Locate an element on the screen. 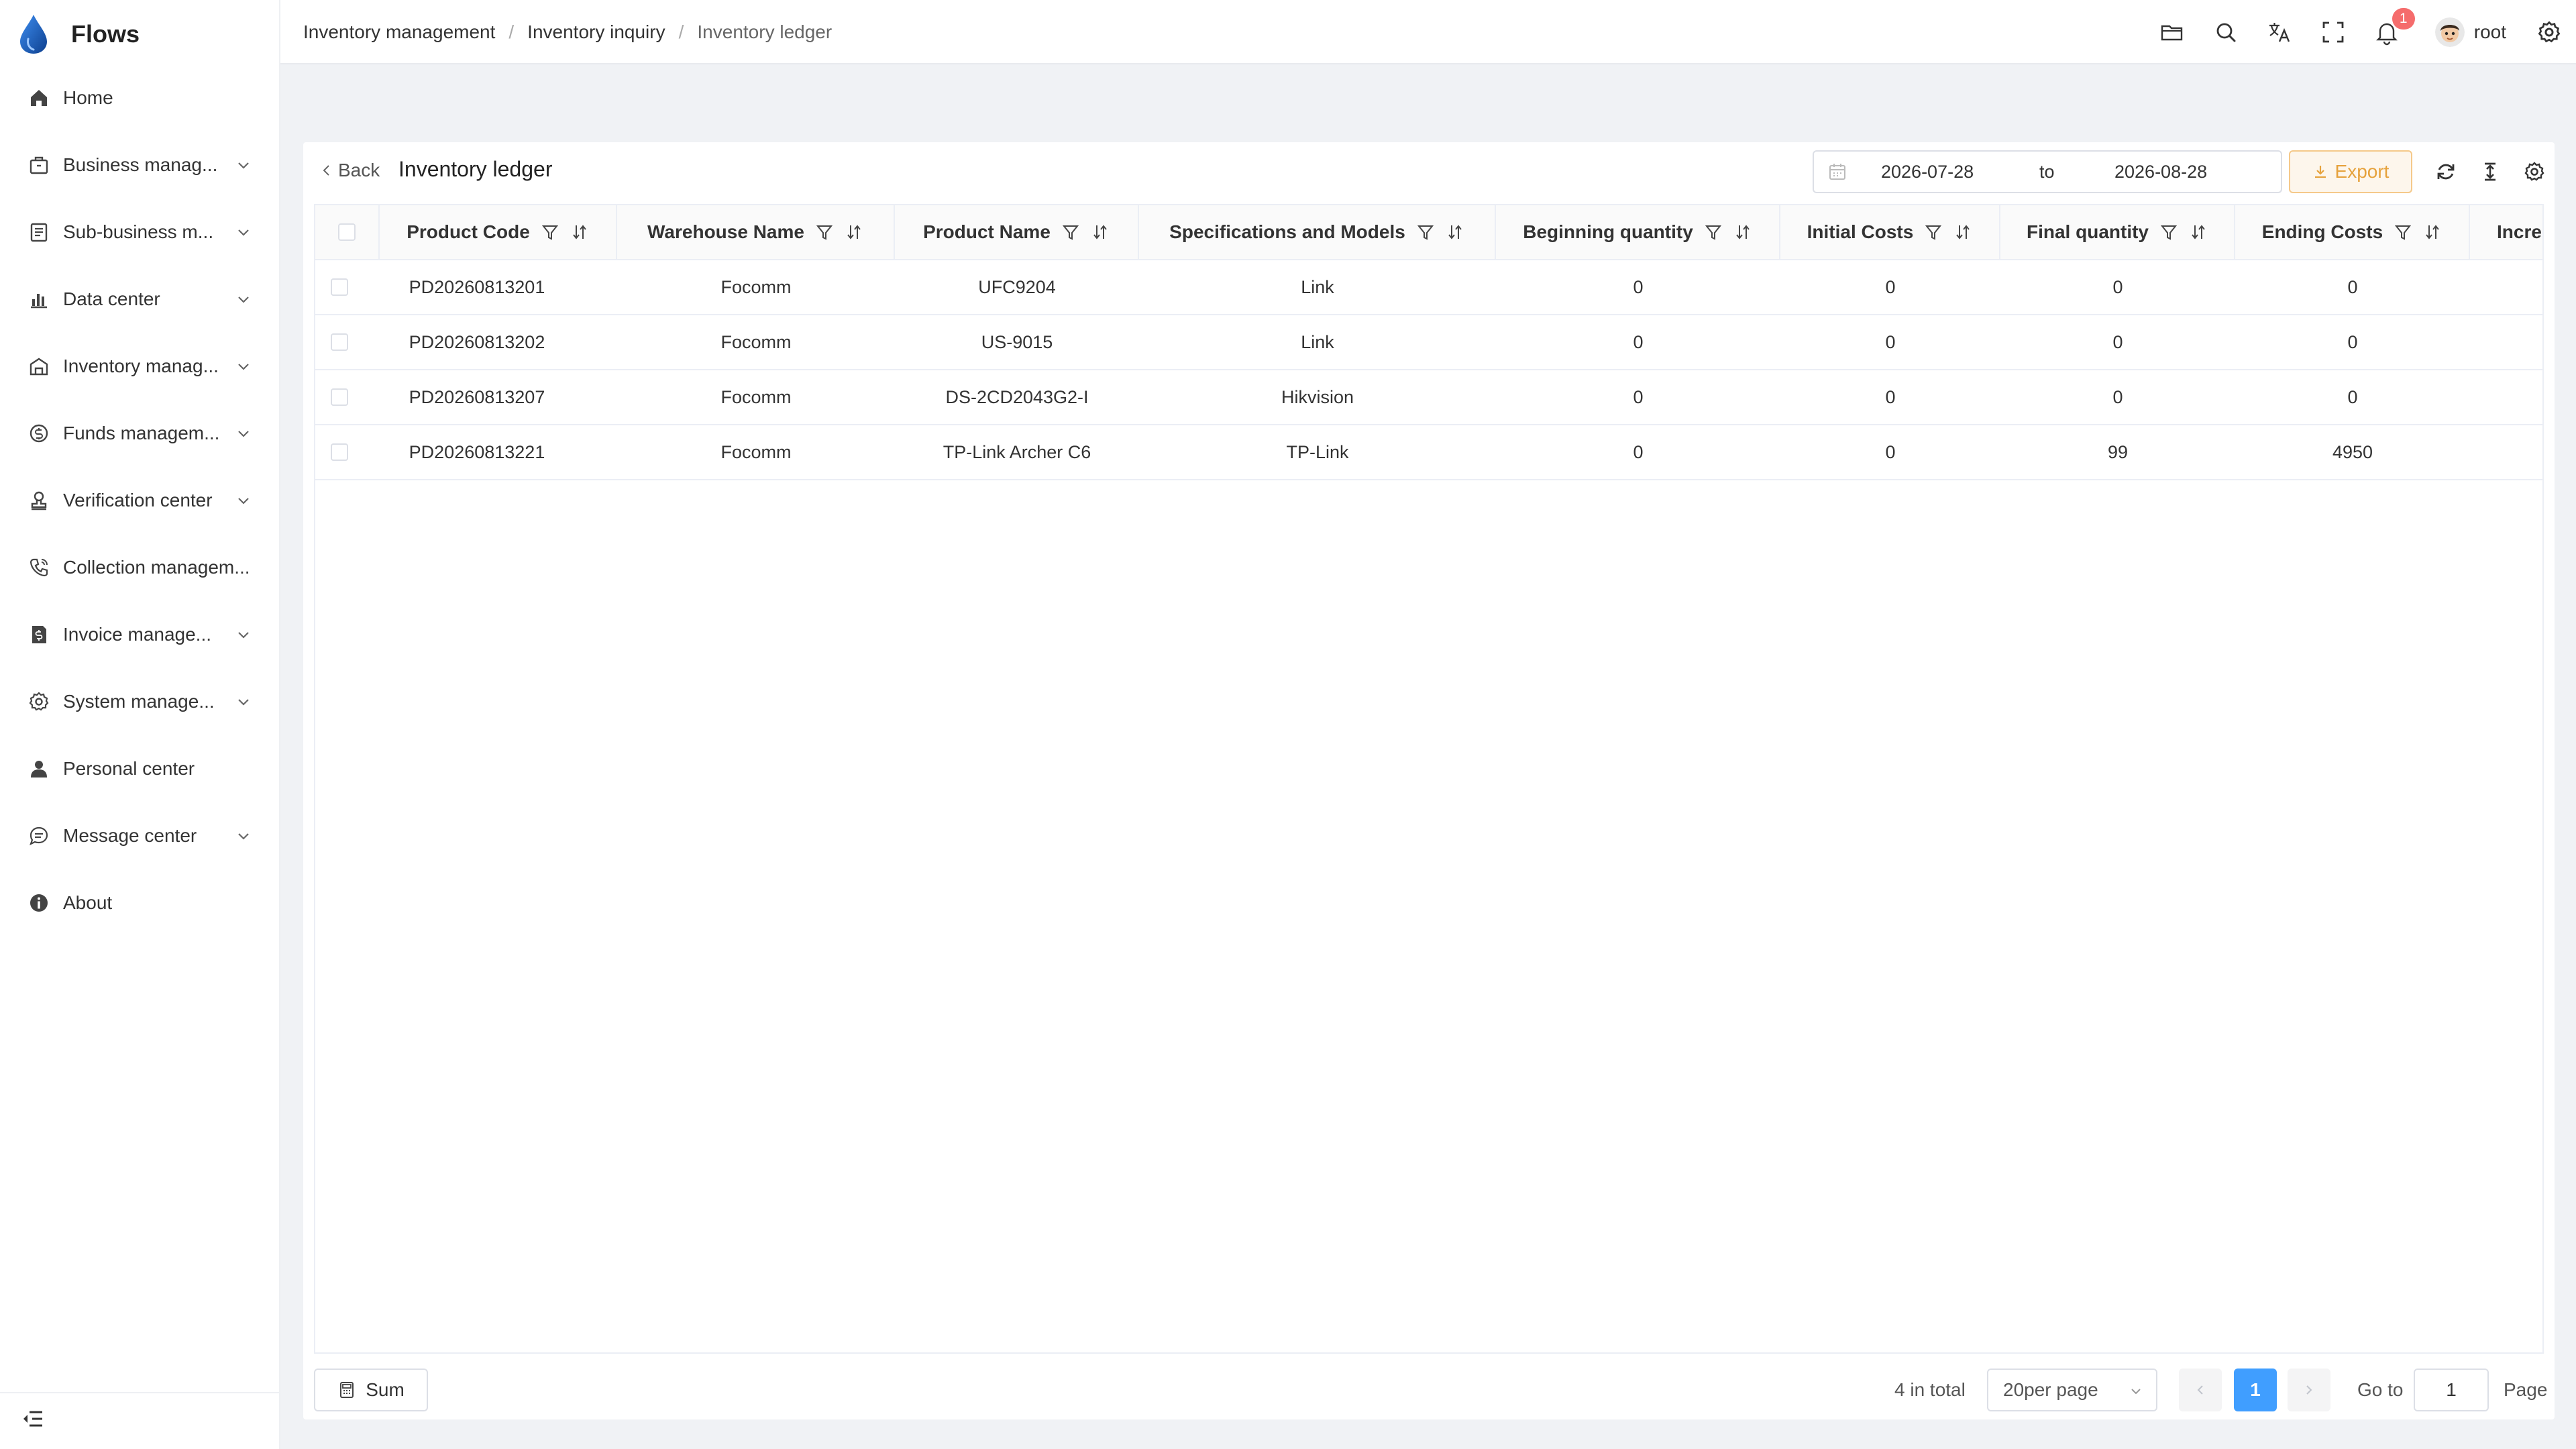 The height and width of the screenshot is (1449, 2576). app-logo: Flows is located at coordinates (78, 34).